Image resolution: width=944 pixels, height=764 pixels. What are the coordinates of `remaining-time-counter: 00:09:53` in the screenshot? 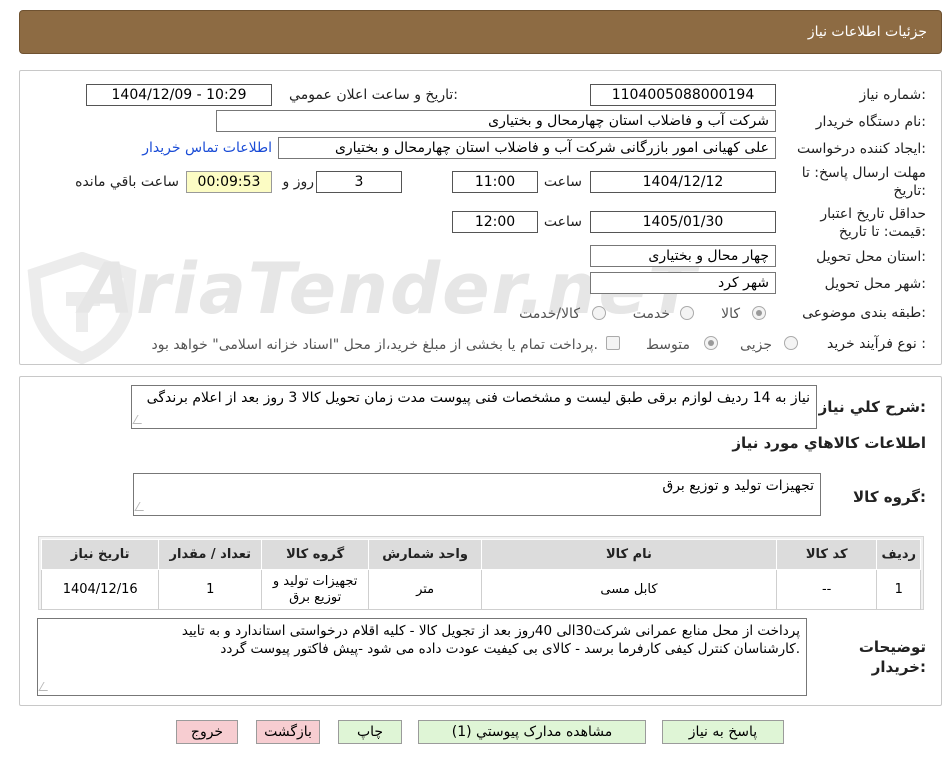 It's located at (229, 182).